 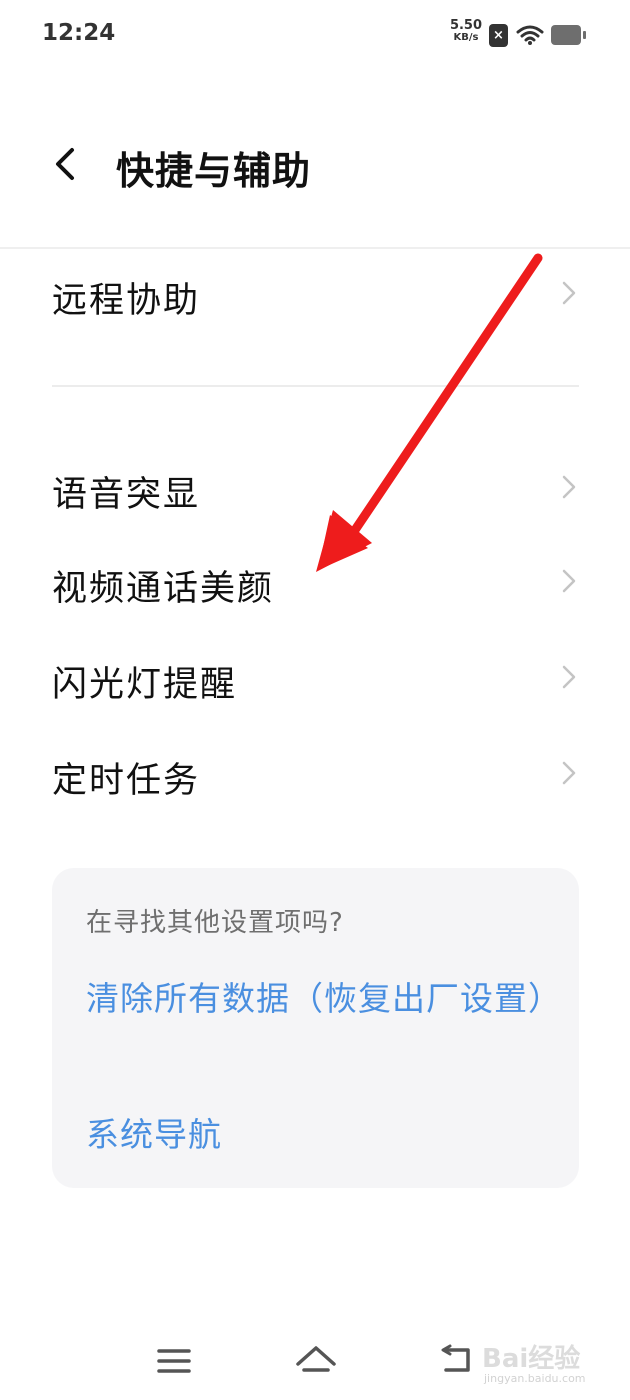 I want to click on watermark-text: Bai经验, so click(x=531, y=1359).